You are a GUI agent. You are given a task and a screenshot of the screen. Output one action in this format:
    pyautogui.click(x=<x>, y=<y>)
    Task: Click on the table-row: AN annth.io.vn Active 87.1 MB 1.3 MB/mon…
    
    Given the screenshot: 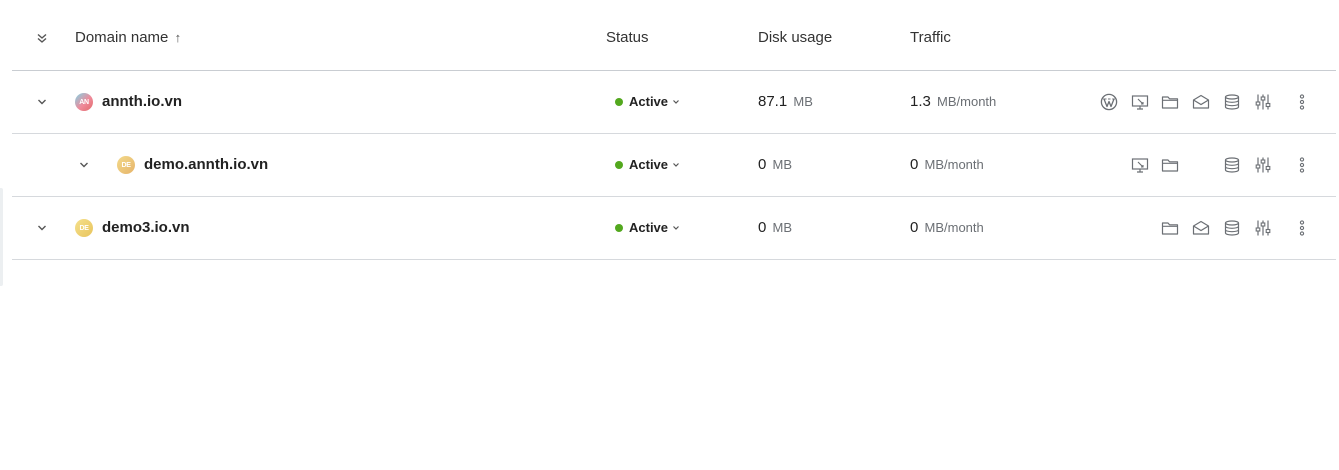 What is the action you would take?
    pyautogui.click(x=674, y=102)
    